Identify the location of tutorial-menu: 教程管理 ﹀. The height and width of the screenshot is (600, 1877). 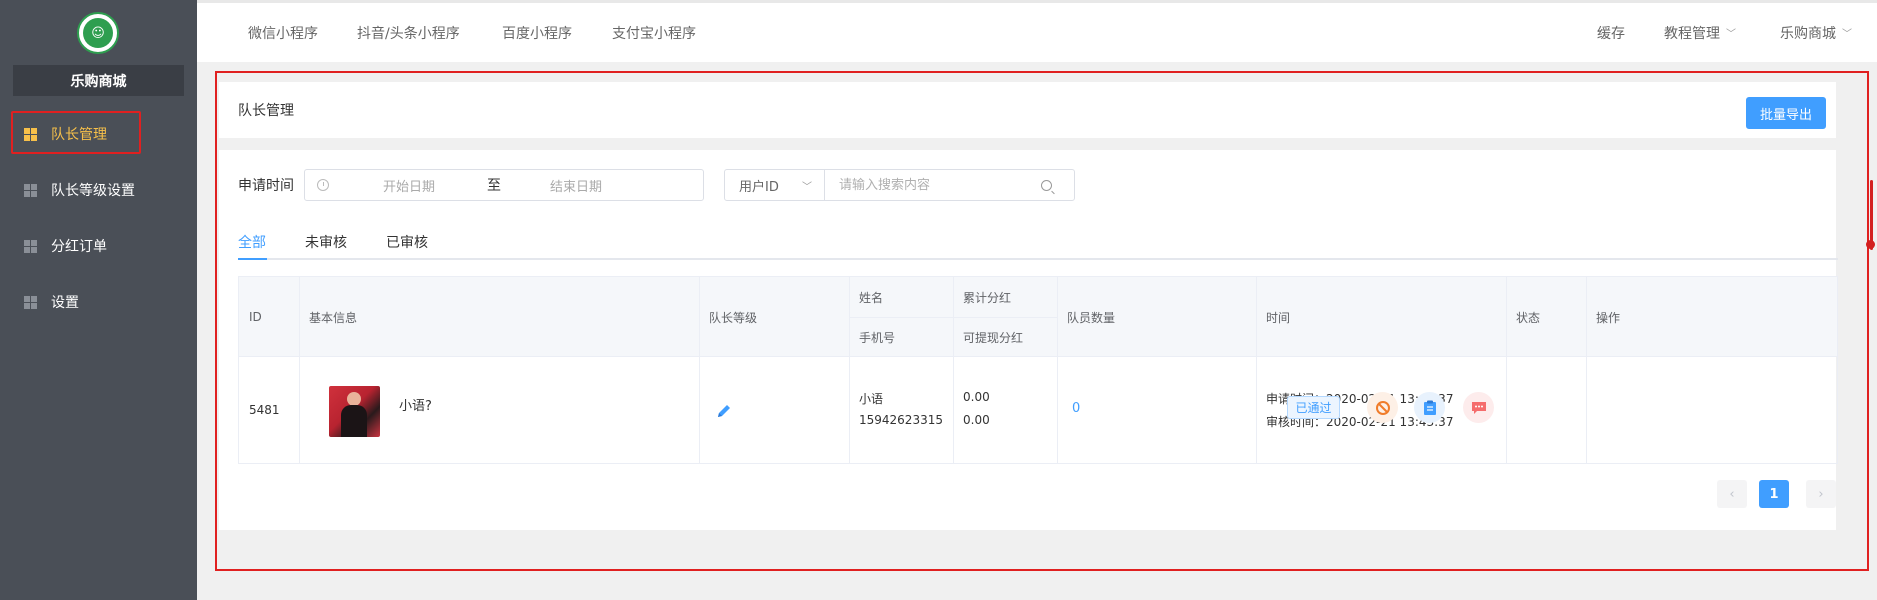
(1700, 32).